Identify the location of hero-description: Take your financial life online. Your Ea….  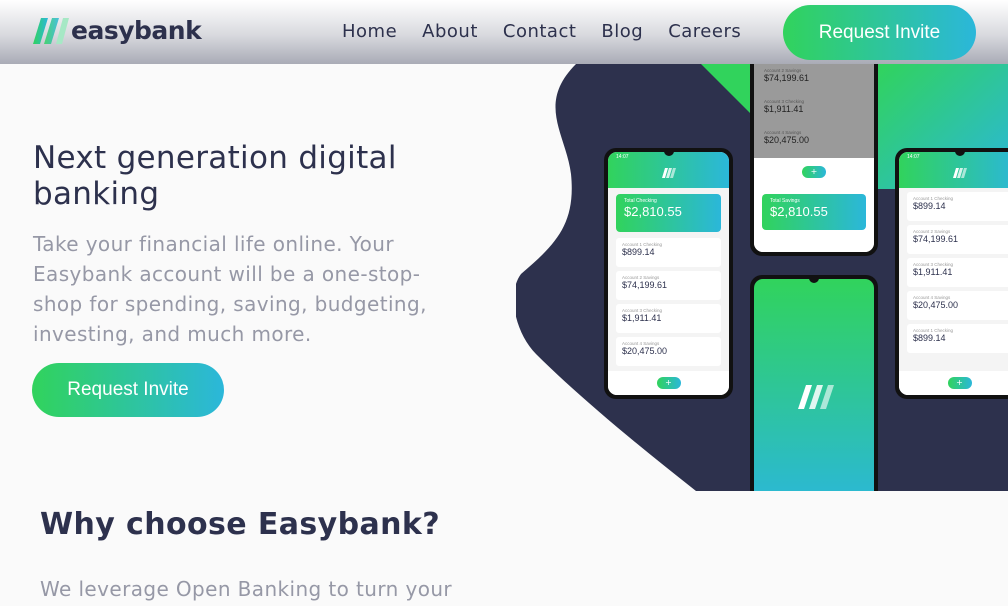
(230, 289).